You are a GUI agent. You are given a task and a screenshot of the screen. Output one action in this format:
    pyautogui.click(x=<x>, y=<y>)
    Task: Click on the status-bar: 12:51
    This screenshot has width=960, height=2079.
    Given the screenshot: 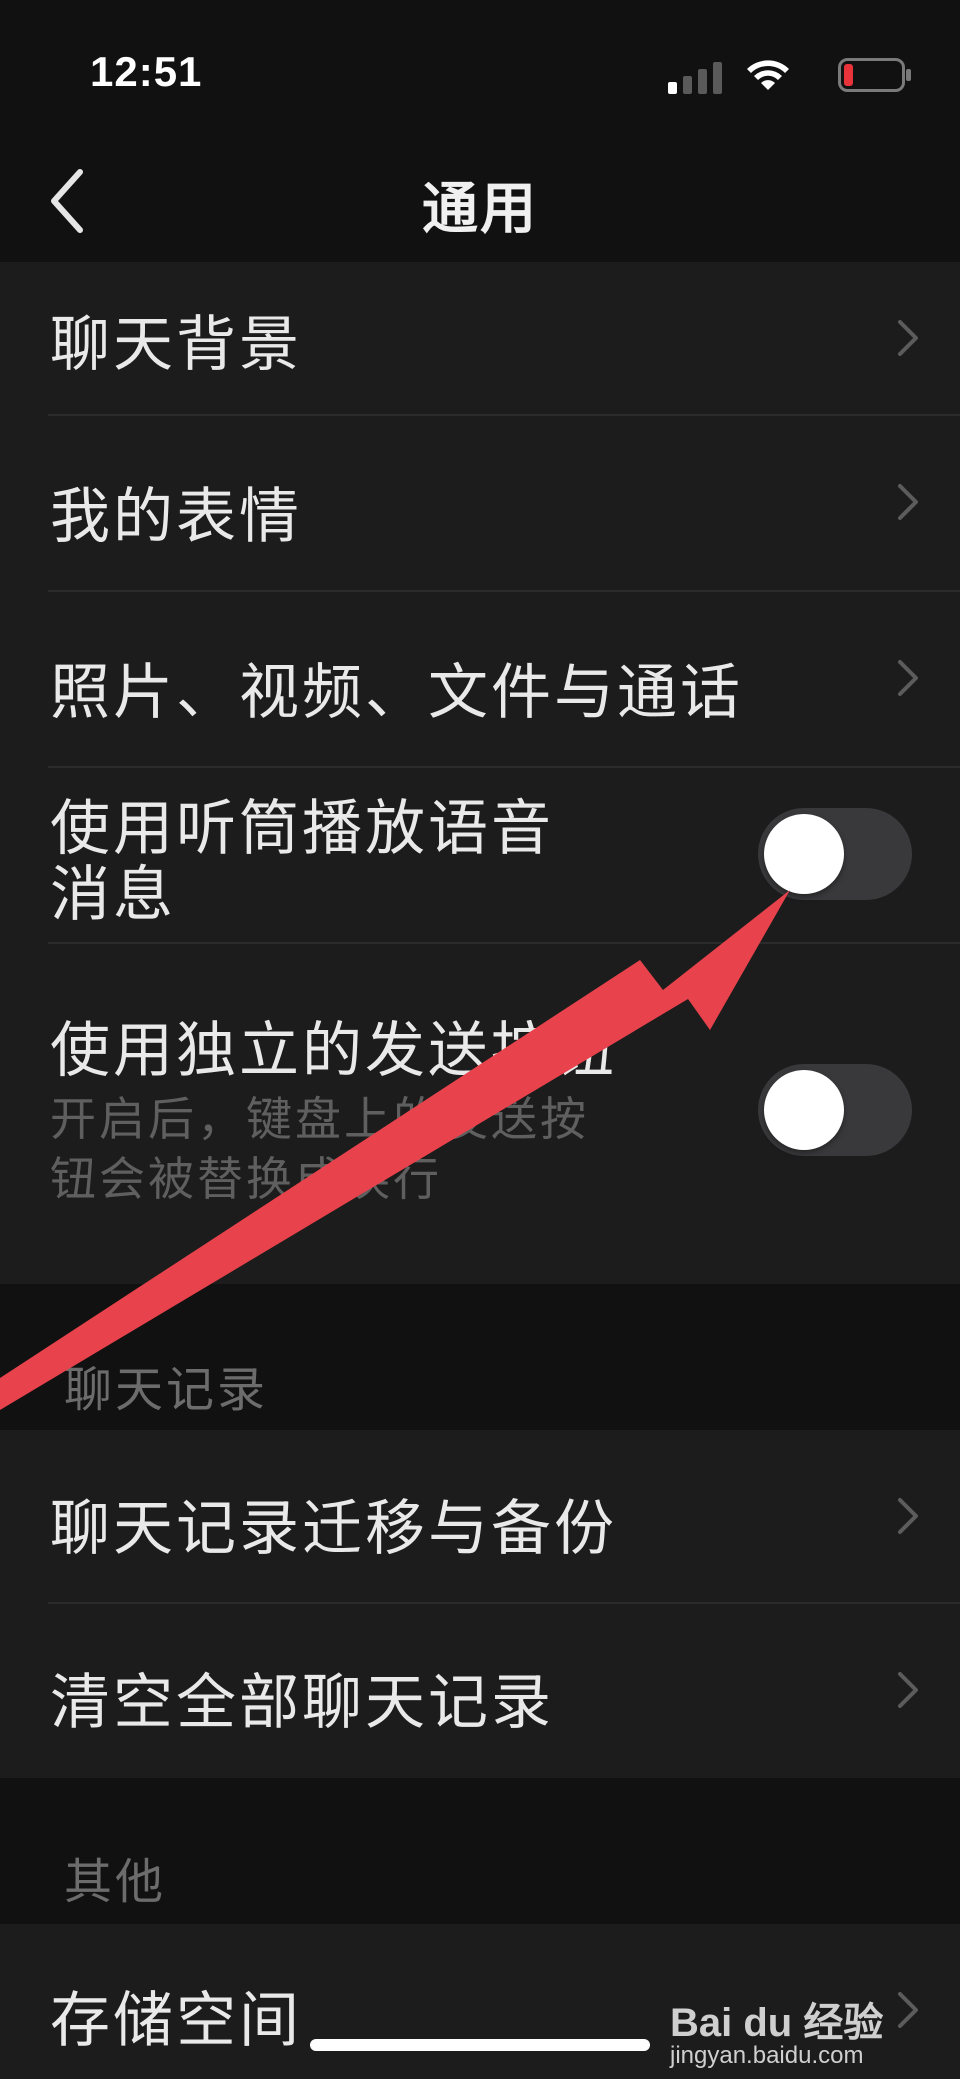 What is the action you would take?
    pyautogui.click(x=480, y=75)
    